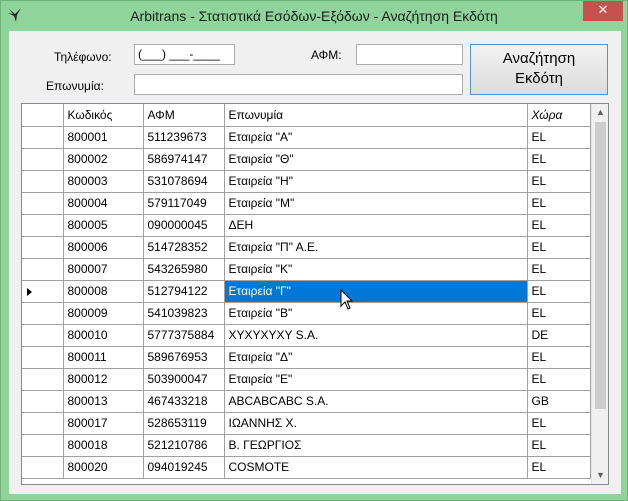  What do you see at coordinates (103, 269) in the screenshot?
I see `cell-code: 800007` at bounding box center [103, 269].